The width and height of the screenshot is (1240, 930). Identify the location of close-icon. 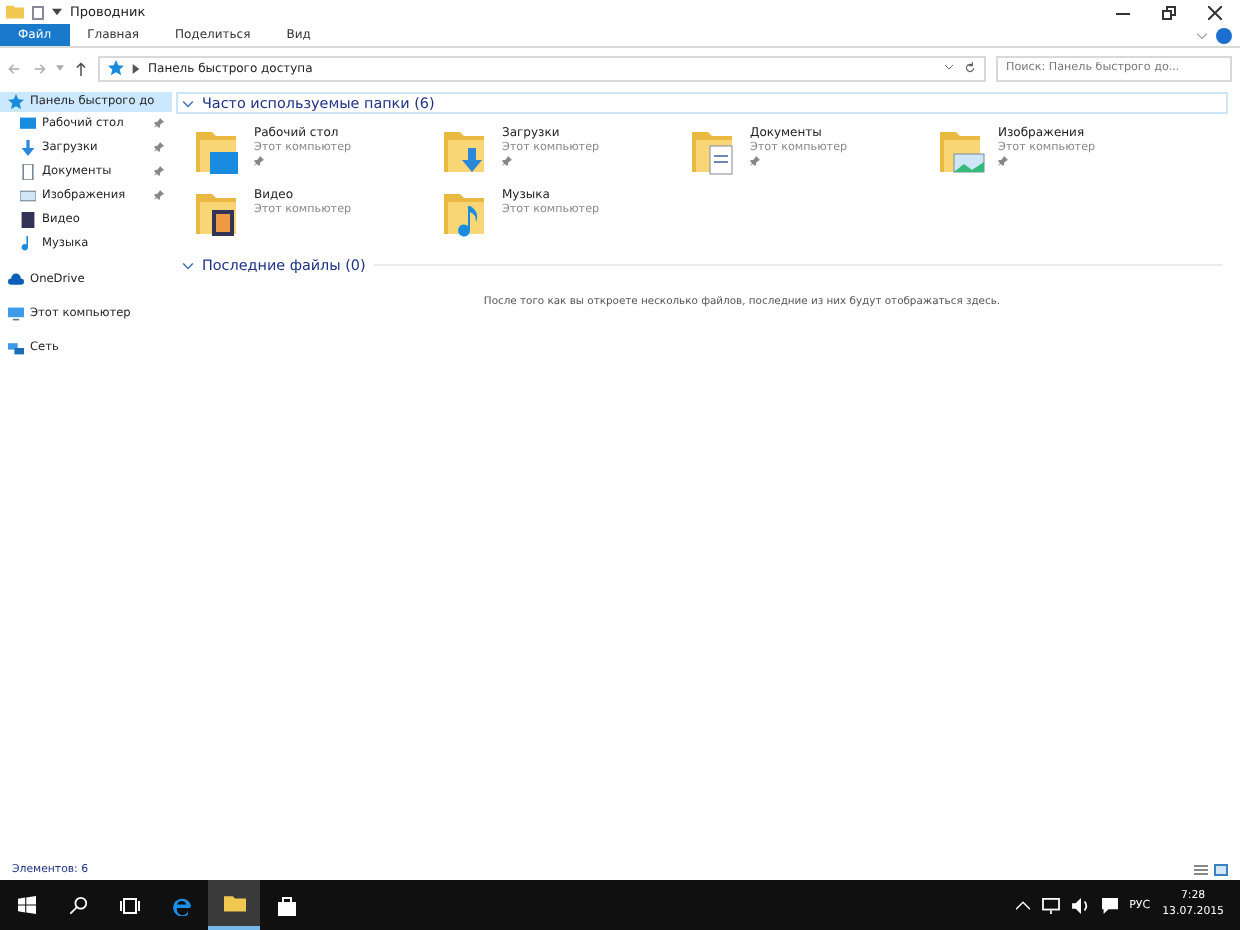
(1215, 12).